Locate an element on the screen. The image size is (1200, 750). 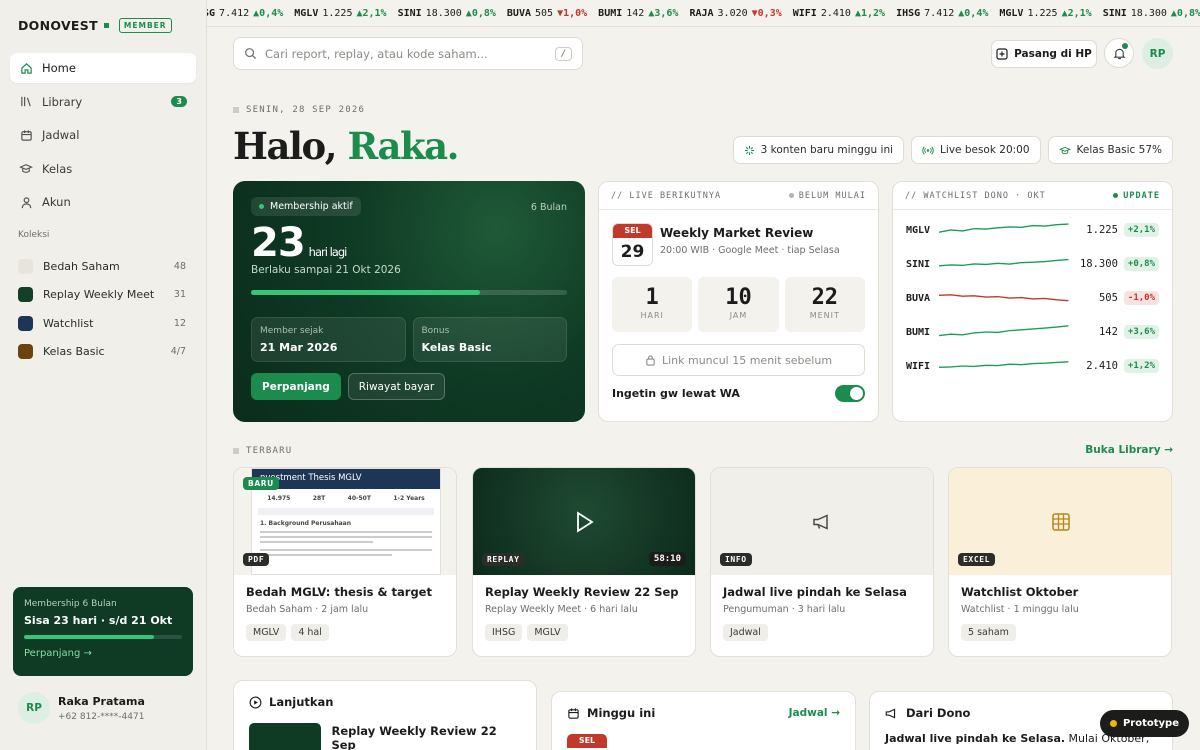
prototype-badge: Prototype is located at coordinates (1144, 723).